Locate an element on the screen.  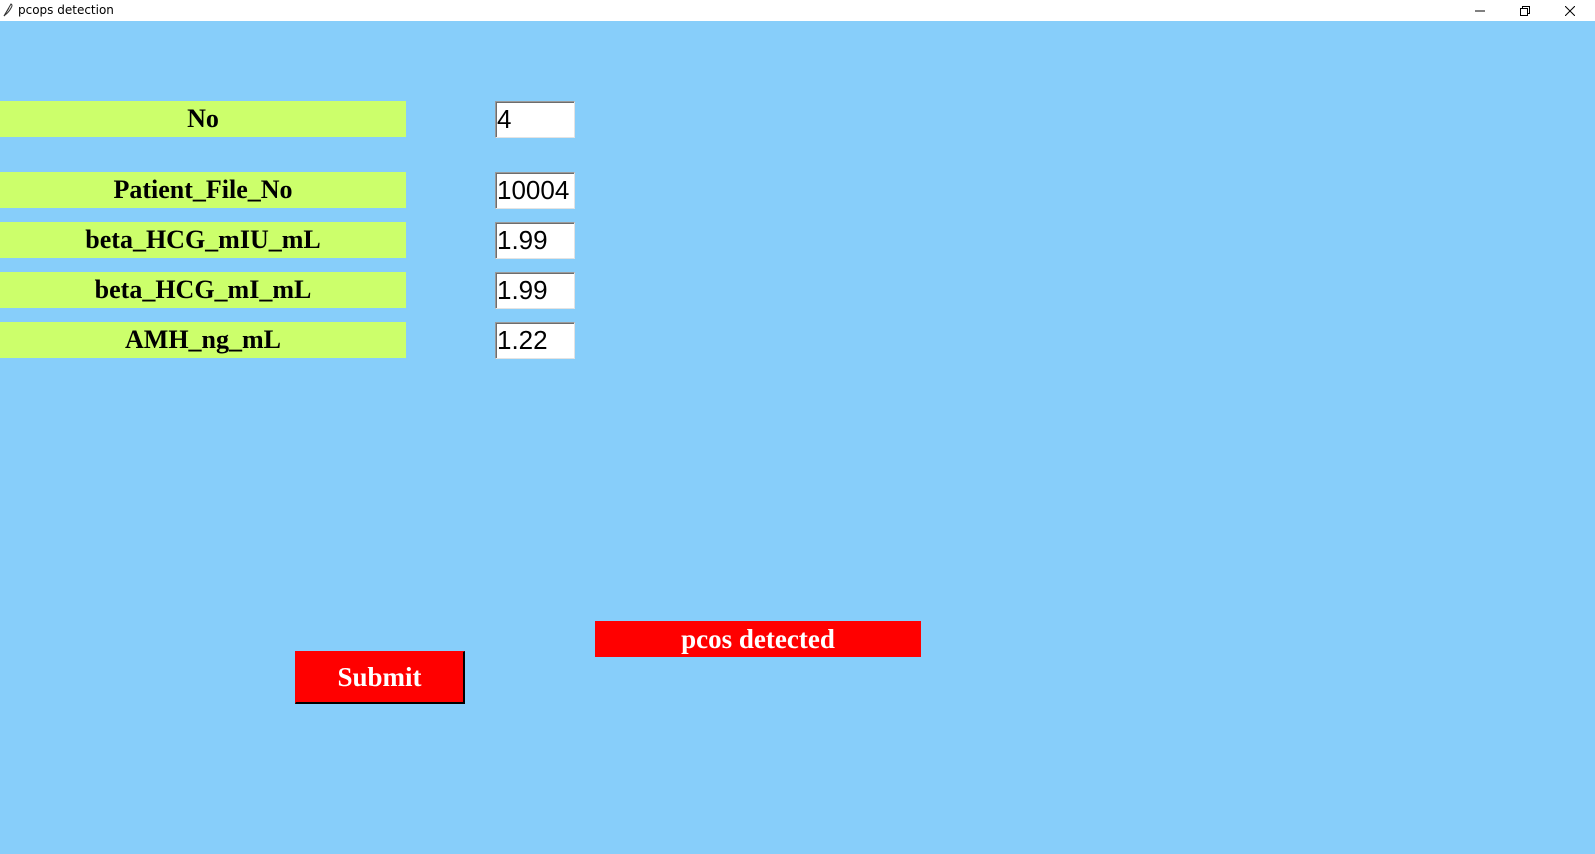
no-label: No is located at coordinates (203, 119).